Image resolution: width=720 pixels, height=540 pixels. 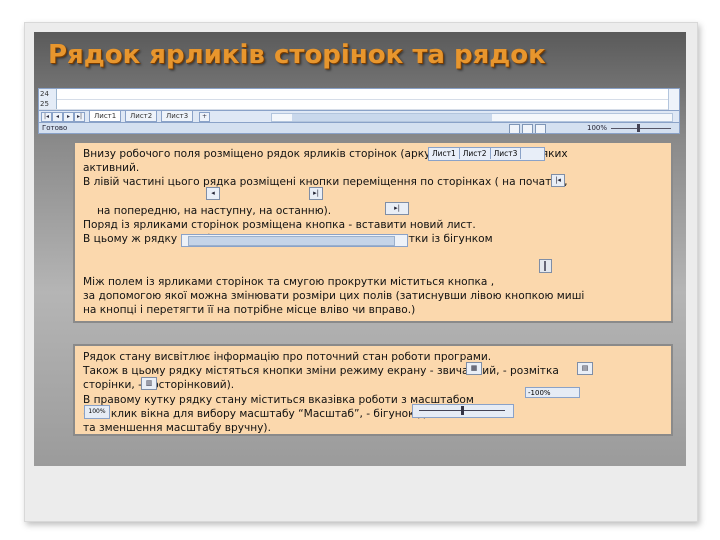 I want to click on horizontal-scrollbar, so click(x=472, y=117).